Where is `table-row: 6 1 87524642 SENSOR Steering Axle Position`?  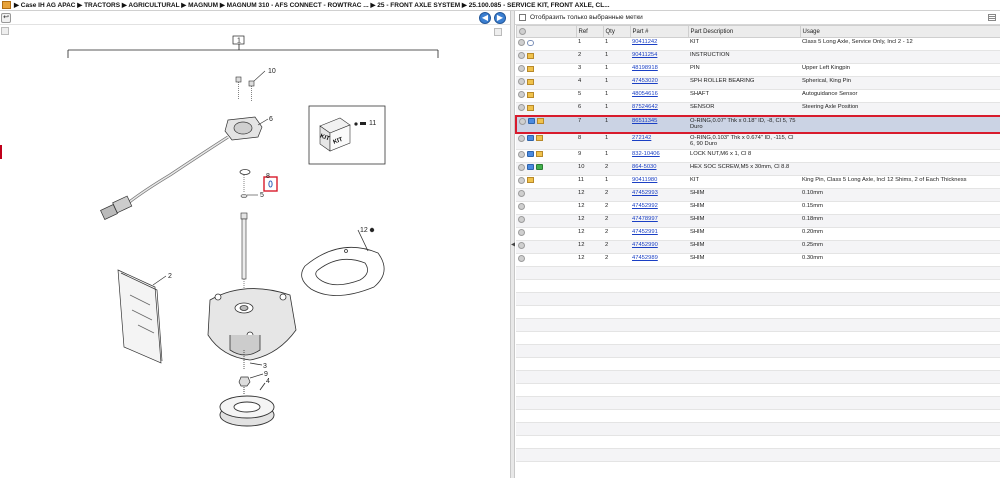
table-row: 6 1 87524642 SENSOR Steering Axle Position is located at coordinates (758, 109).